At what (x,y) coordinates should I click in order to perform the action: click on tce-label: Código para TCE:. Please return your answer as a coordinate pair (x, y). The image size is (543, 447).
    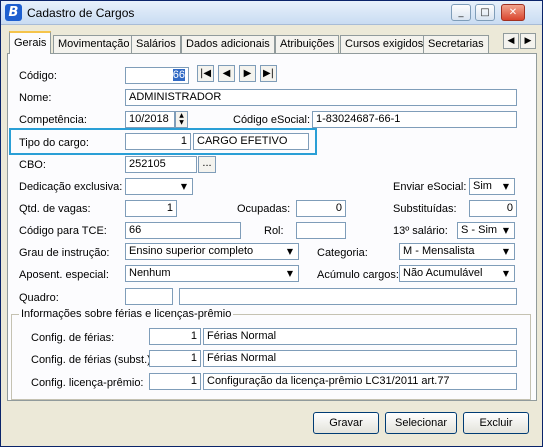
    Looking at the image, I should click on (63, 231).